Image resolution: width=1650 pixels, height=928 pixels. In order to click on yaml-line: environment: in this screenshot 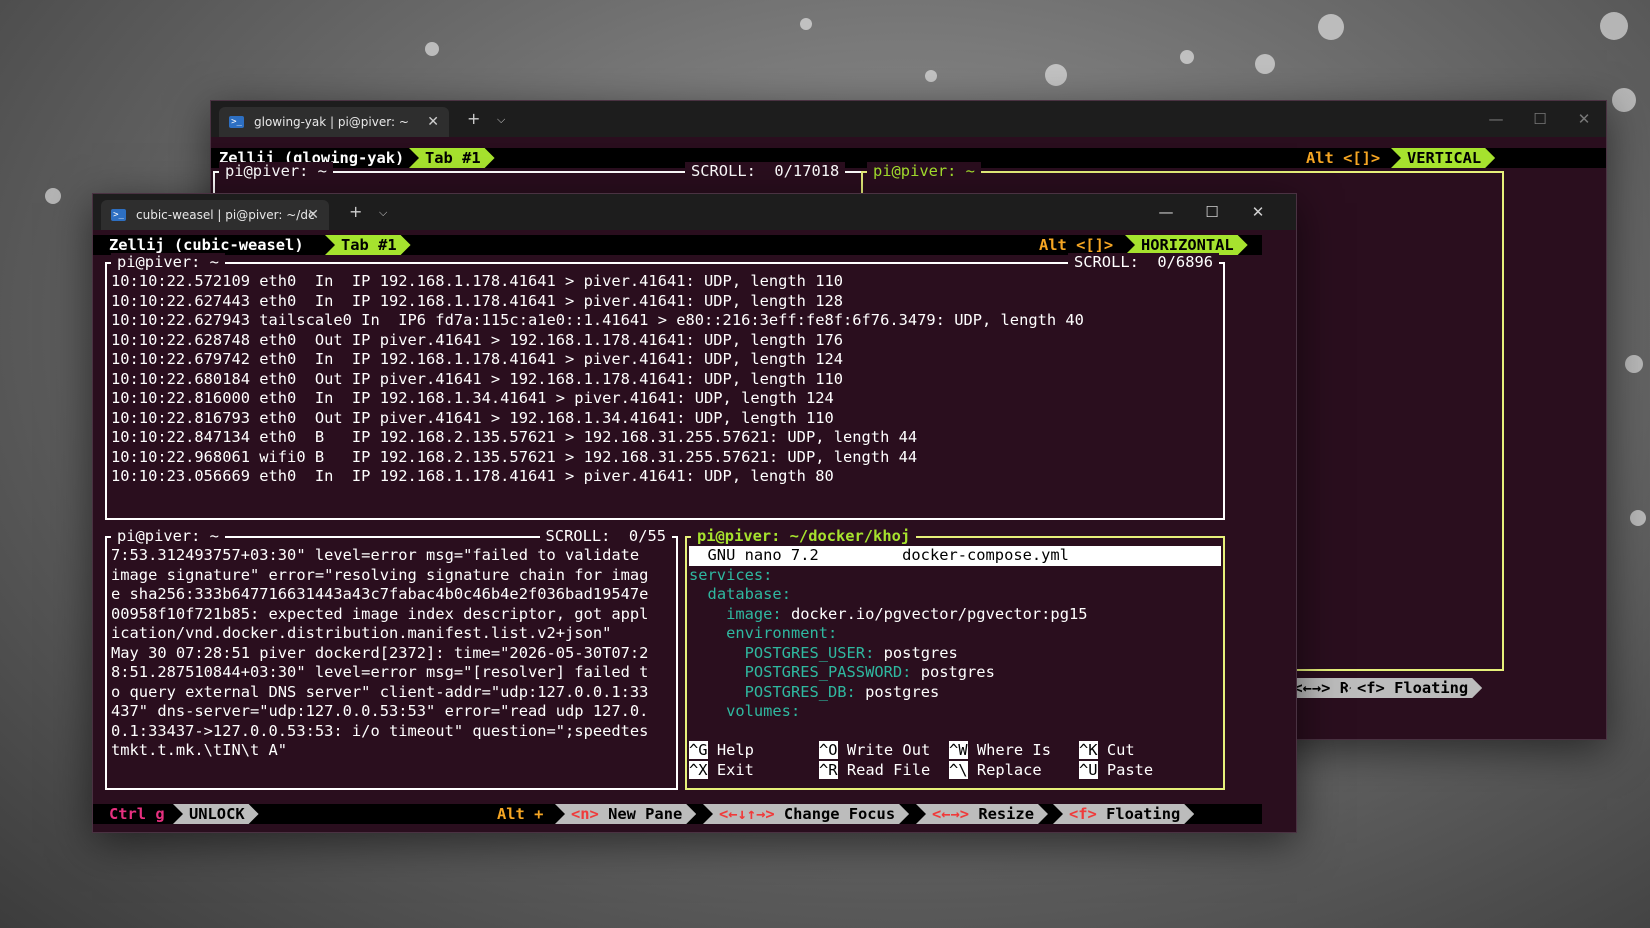, I will do `click(955, 634)`.